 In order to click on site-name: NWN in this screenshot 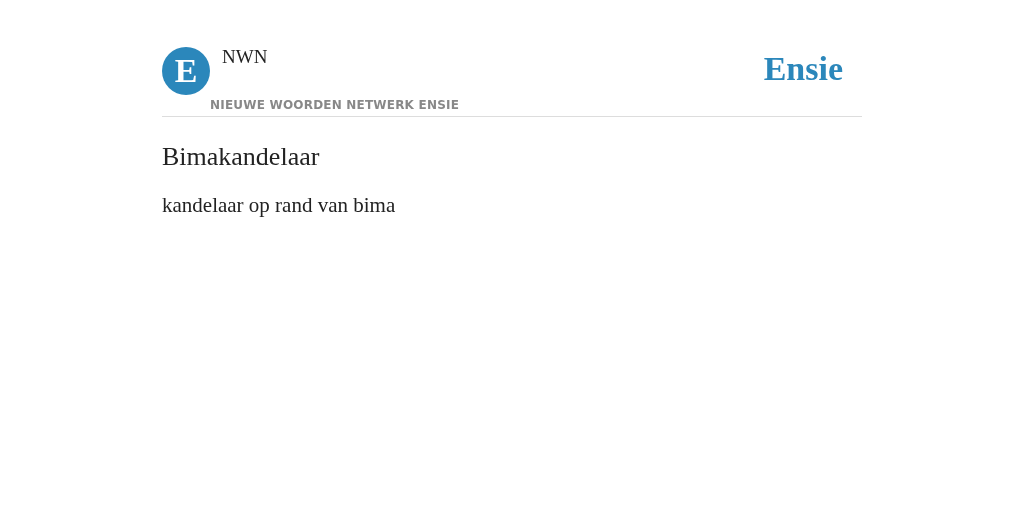, I will do `click(245, 57)`.